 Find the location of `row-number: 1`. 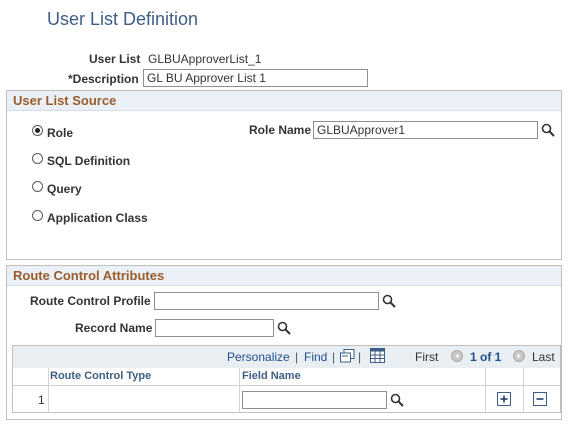

row-number: 1 is located at coordinates (41, 400).